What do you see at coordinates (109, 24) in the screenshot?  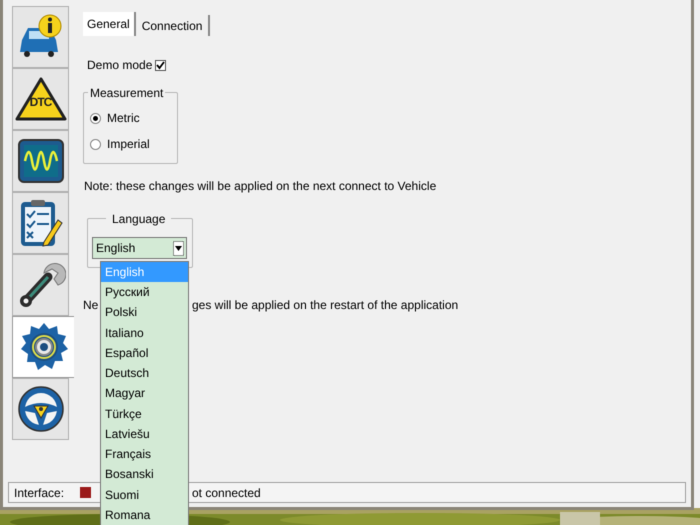 I see `tab: General` at bounding box center [109, 24].